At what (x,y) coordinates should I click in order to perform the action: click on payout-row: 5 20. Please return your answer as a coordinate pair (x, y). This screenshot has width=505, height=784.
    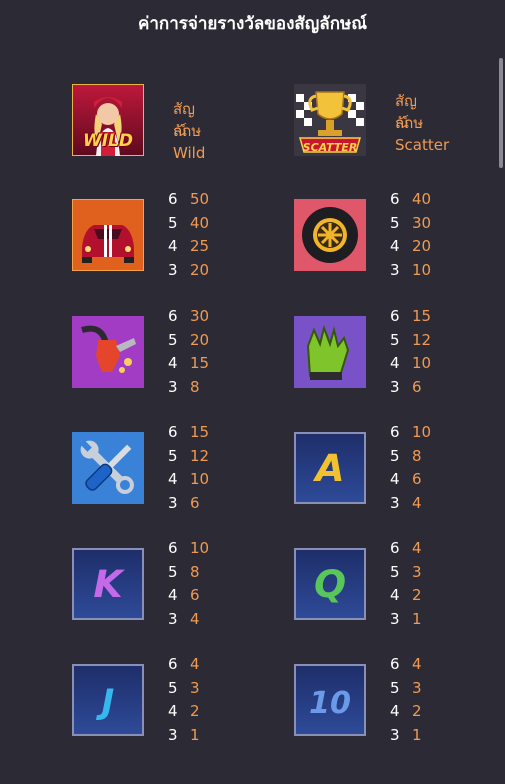
    Looking at the image, I should click on (188, 341).